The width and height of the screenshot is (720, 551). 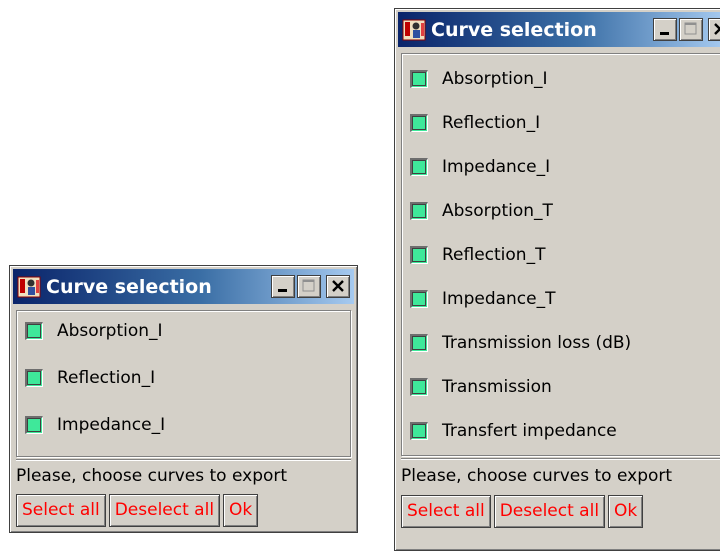 What do you see at coordinates (529, 431) in the screenshot?
I see `curve-label: Transfert impedance` at bounding box center [529, 431].